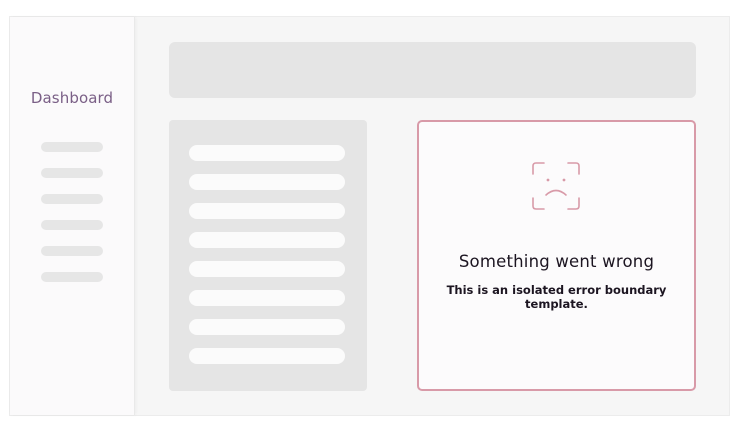 The height and width of the screenshot is (433, 730). I want to click on error-title: Something went wrong, so click(556, 261).